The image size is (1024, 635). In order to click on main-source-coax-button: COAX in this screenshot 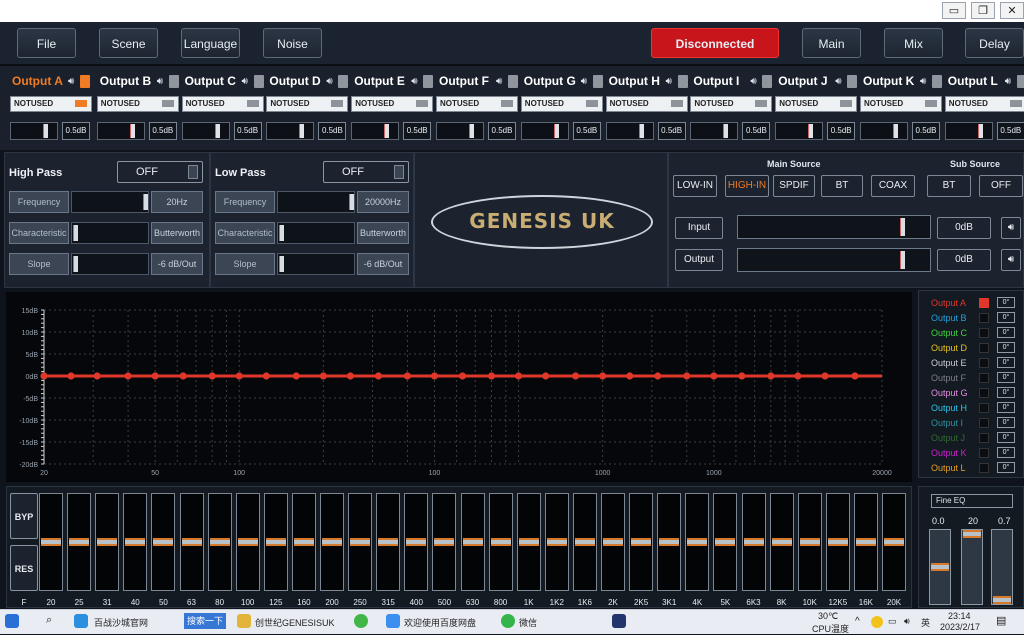, I will do `click(893, 186)`.